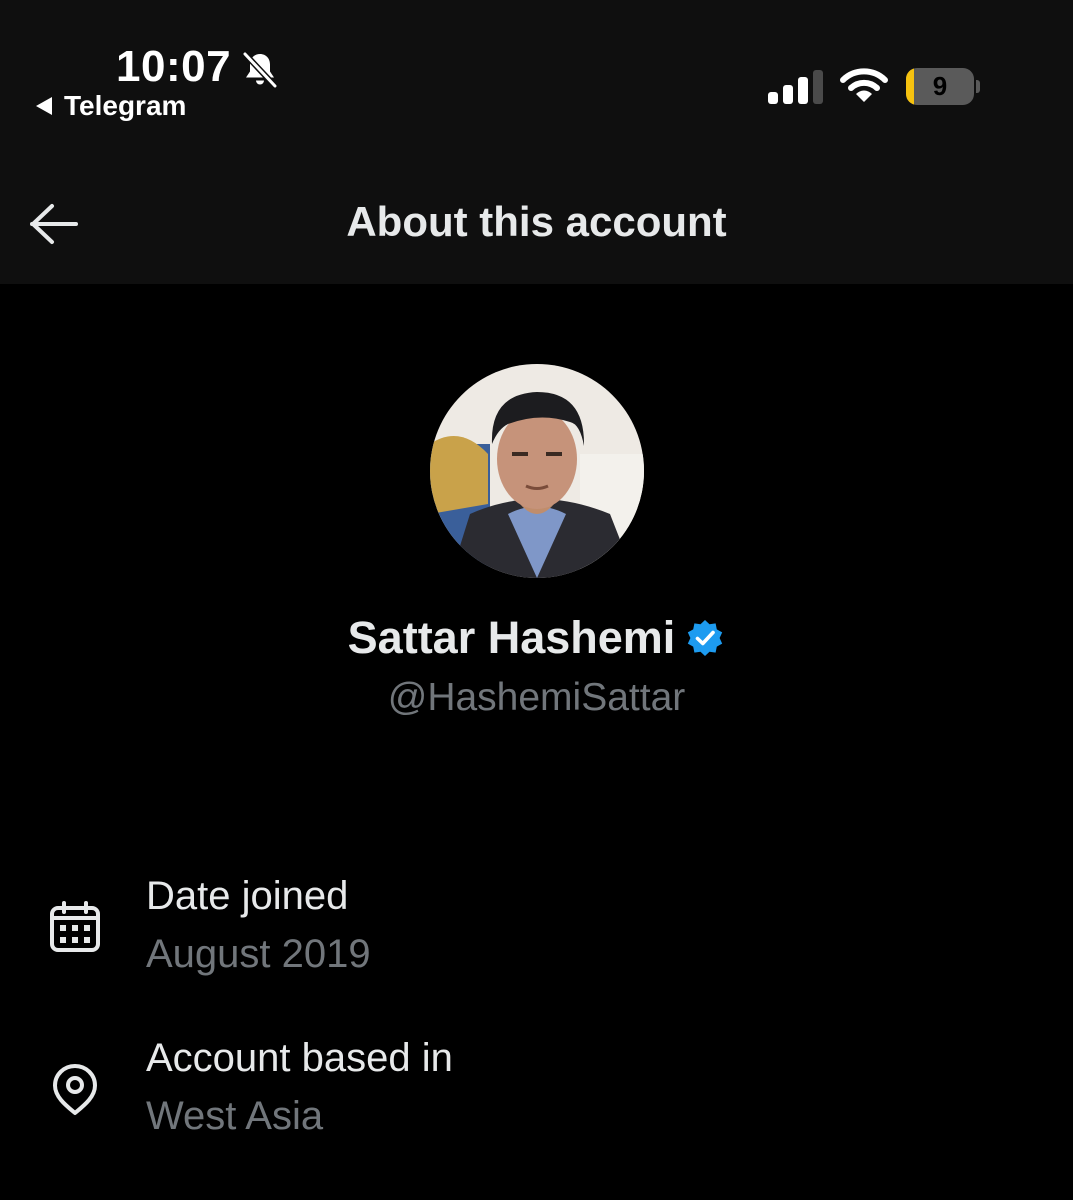  I want to click on location-pin-icon, so click(75, 1089).